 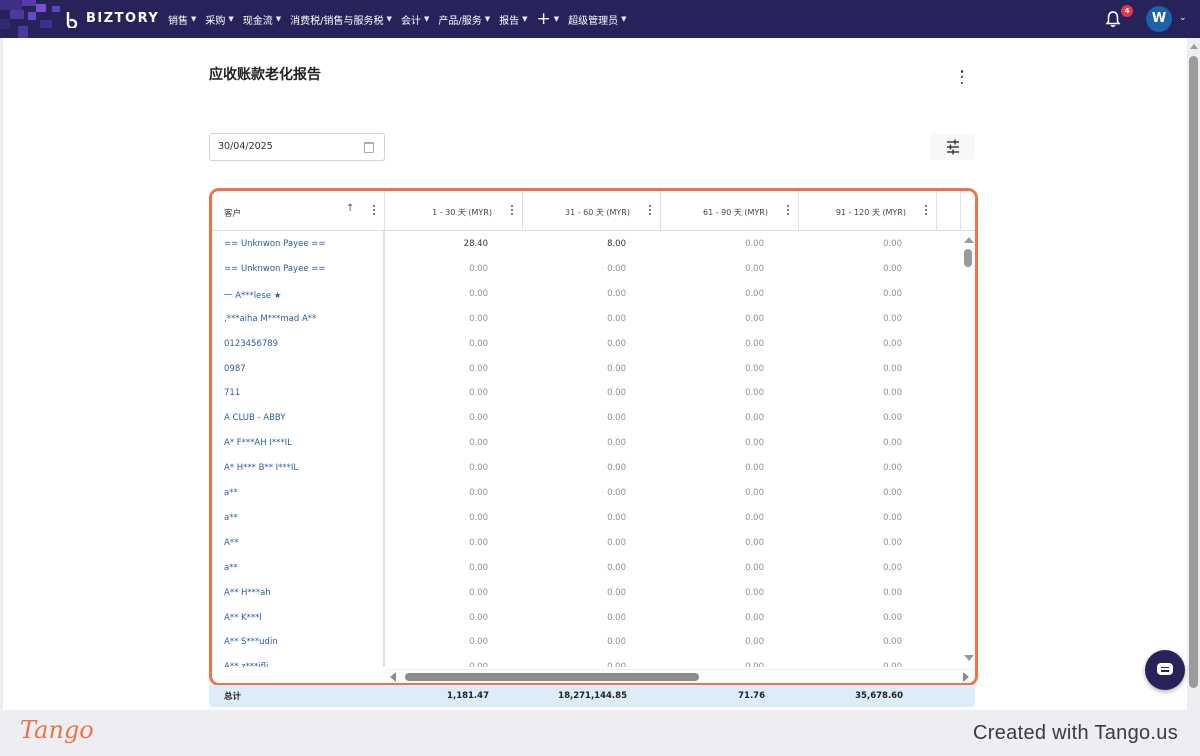 What do you see at coordinates (592, 211) in the screenshot?
I see `column-header-31-60-days: 31 - 60 天 (MYR)` at bounding box center [592, 211].